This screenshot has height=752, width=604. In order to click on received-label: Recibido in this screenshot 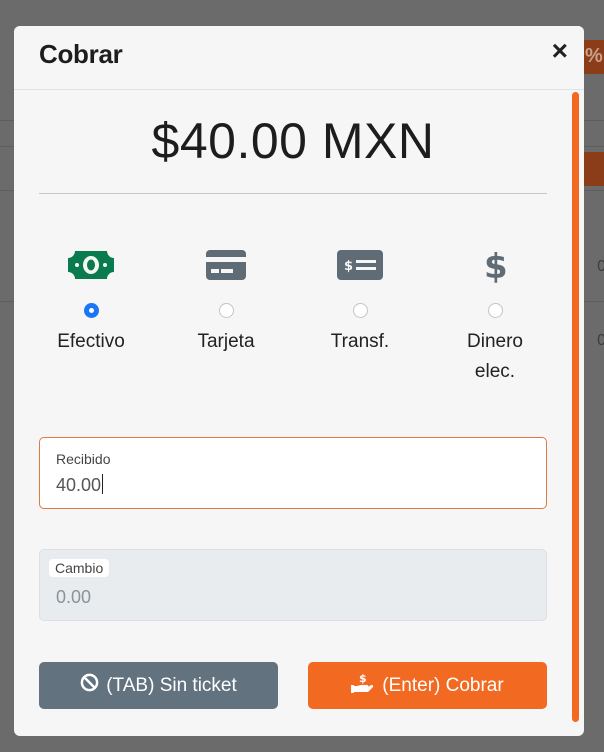, I will do `click(83, 459)`.